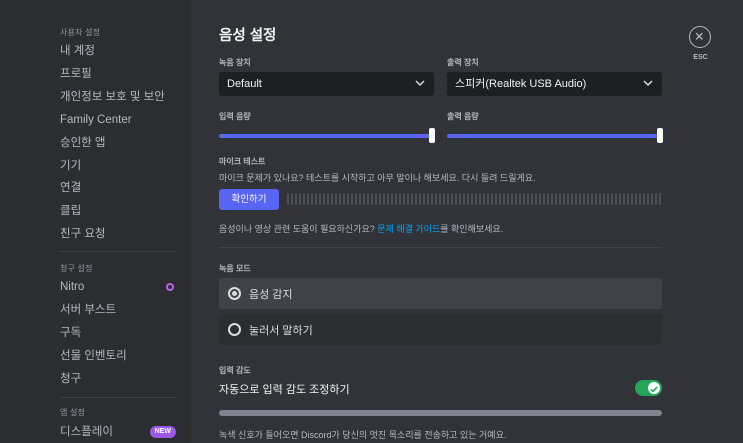 This screenshot has width=743, height=443. Describe the element at coordinates (72, 287) in the screenshot. I see `sidebar-item-label: Nitro` at that location.